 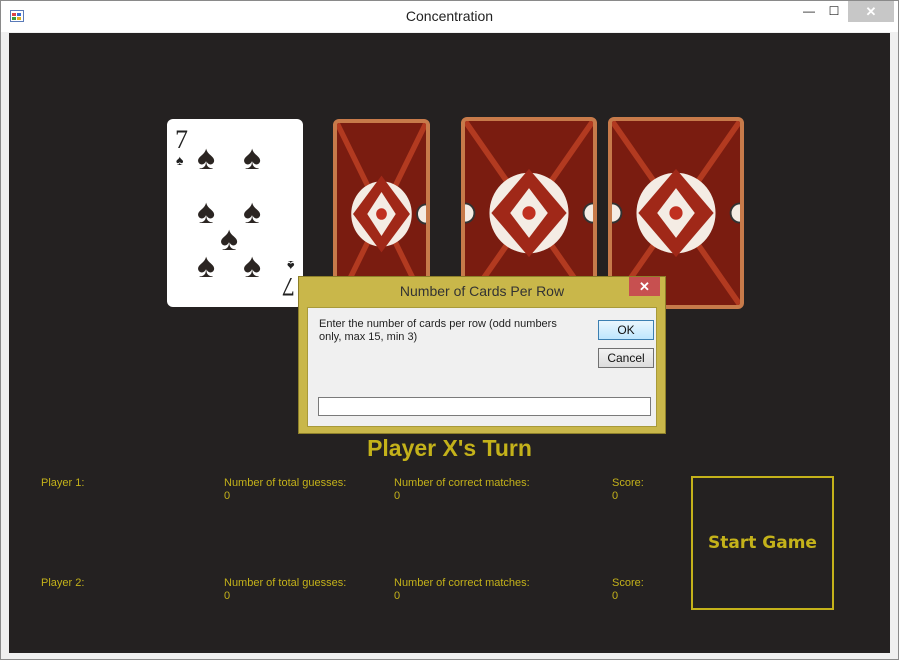 What do you see at coordinates (644, 286) in the screenshot?
I see `dialog-close-button: ✕` at bounding box center [644, 286].